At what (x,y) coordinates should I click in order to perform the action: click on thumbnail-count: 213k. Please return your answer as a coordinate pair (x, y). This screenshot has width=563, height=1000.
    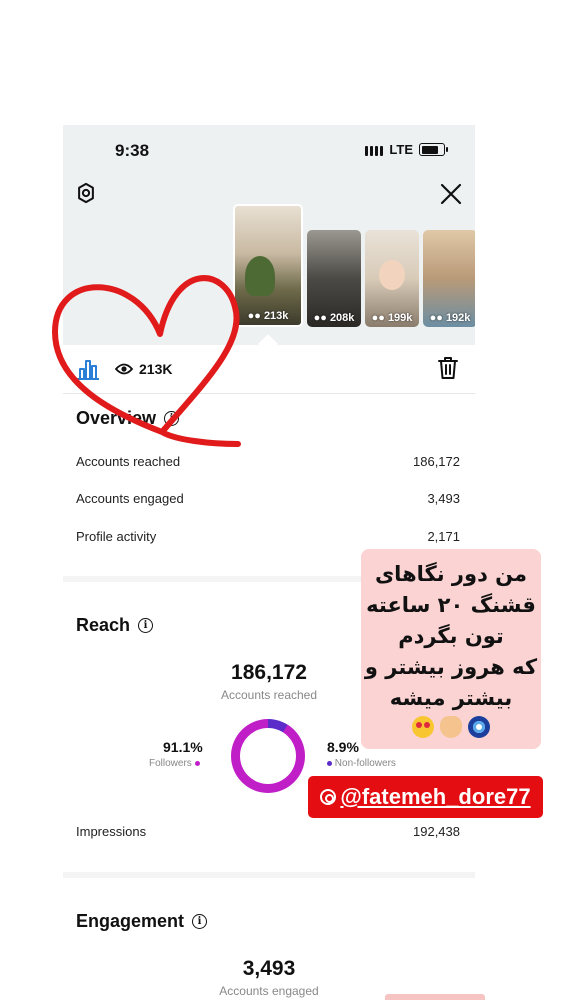
    Looking at the image, I should click on (276, 316).